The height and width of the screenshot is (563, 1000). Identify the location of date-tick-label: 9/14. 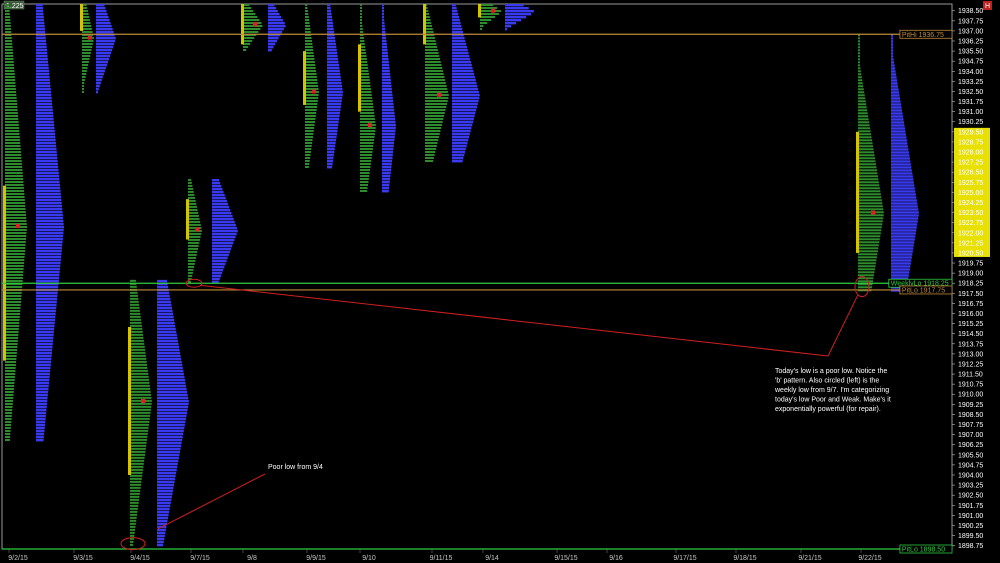
(492, 558).